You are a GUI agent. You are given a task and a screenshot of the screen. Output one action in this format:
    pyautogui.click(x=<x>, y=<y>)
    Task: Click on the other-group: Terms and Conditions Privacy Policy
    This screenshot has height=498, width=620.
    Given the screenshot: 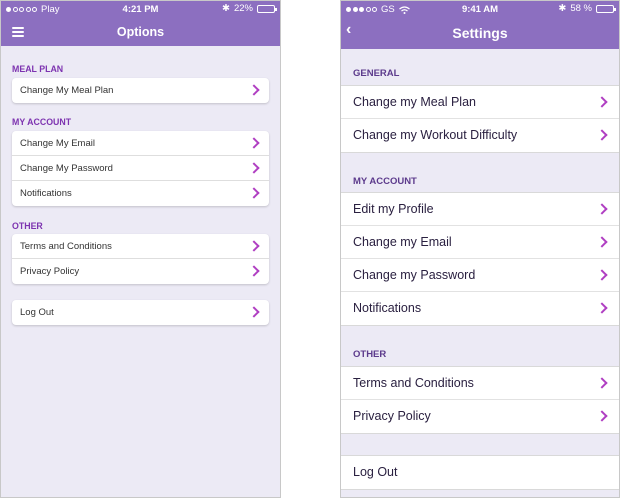 What is the action you would take?
    pyautogui.click(x=480, y=400)
    